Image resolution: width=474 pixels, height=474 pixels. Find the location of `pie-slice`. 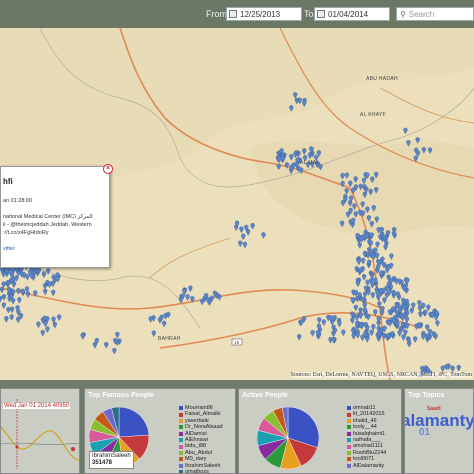

pie-slice is located at coordinates (133, 422).